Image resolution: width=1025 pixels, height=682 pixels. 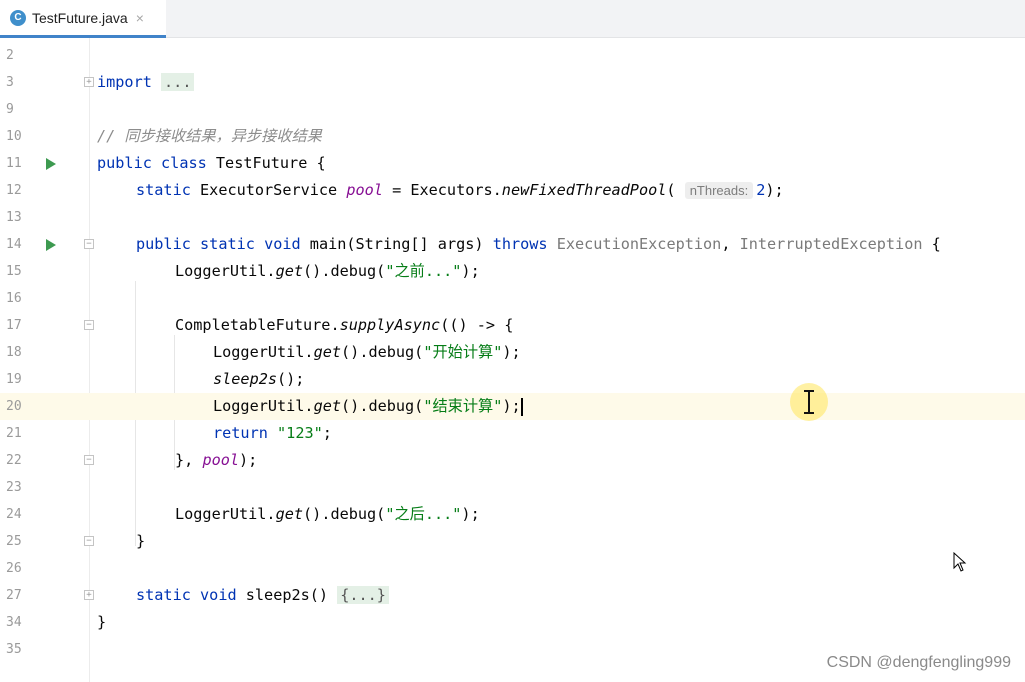 I want to click on code-line: 27 + static void sleep2s() {...}, so click(x=512, y=595).